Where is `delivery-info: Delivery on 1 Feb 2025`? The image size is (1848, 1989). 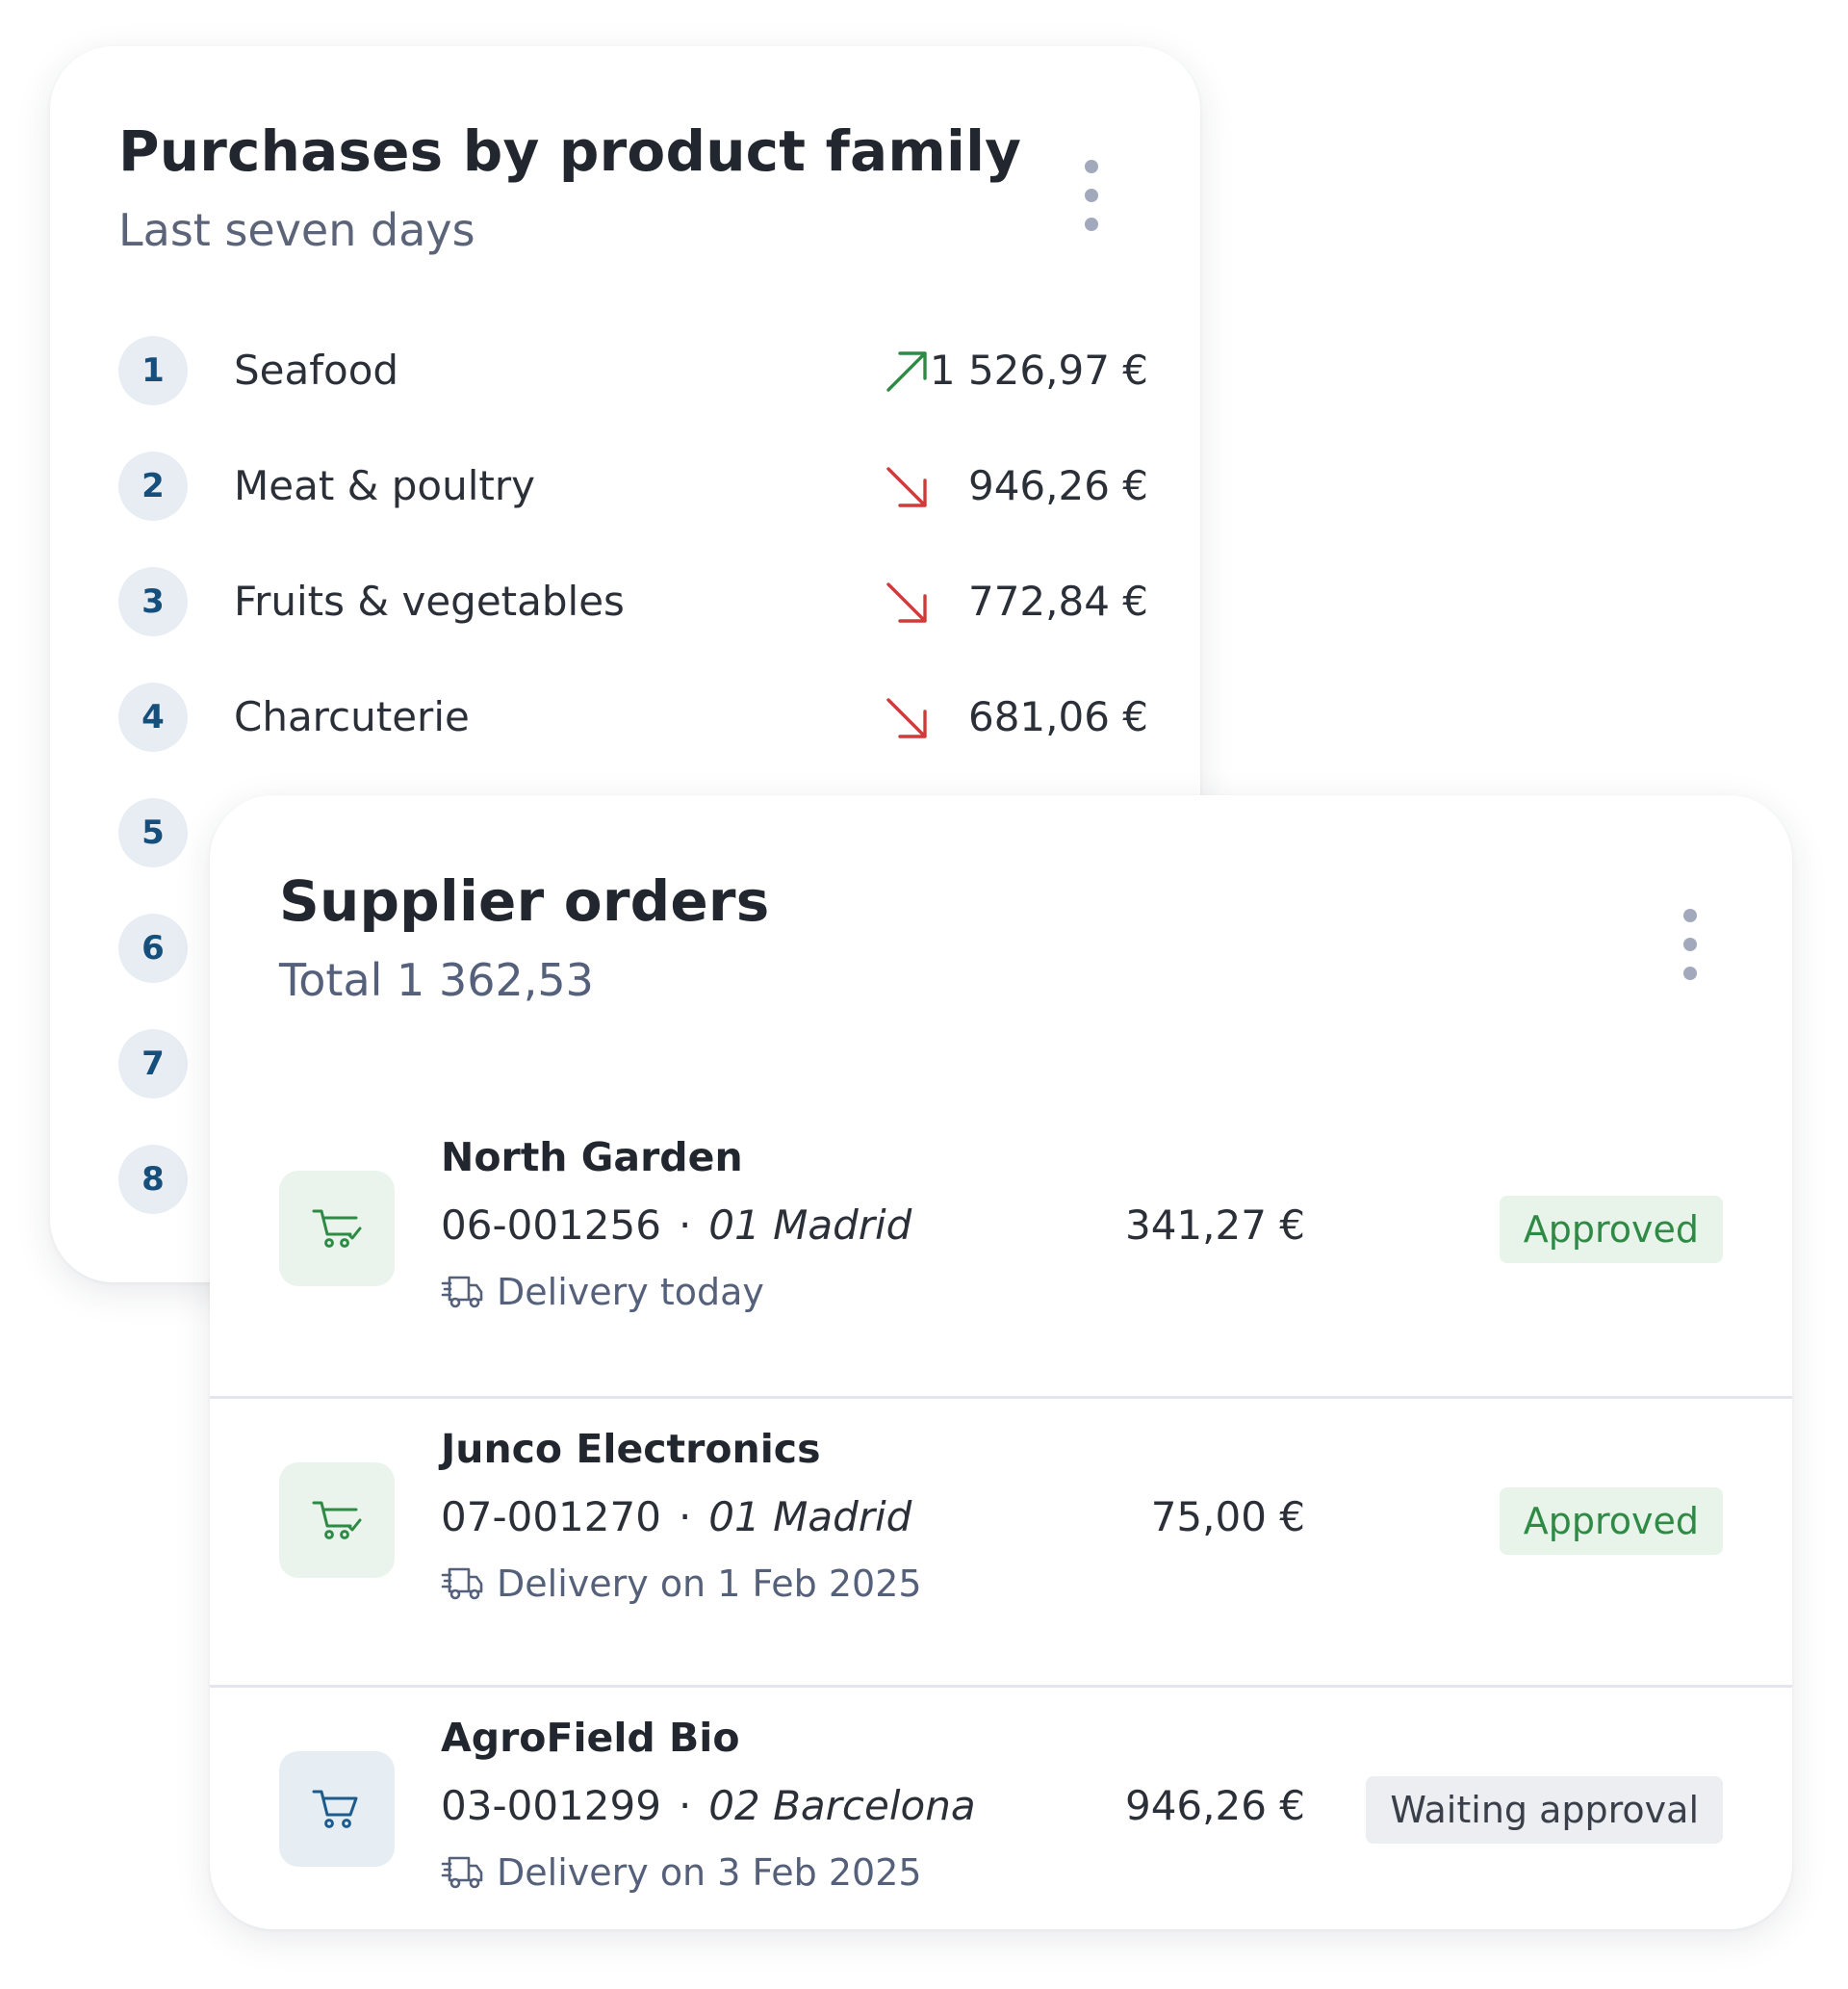
delivery-info: Delivery on 1 Feb 2025 is located at coordinates (681, 1587).